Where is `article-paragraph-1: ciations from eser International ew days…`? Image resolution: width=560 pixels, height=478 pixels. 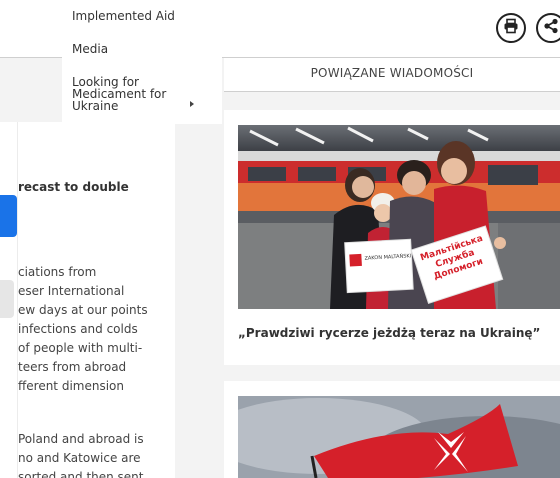 article-paragraph-1: ciations from eser International ew days… is located at coordinates (98, 329).